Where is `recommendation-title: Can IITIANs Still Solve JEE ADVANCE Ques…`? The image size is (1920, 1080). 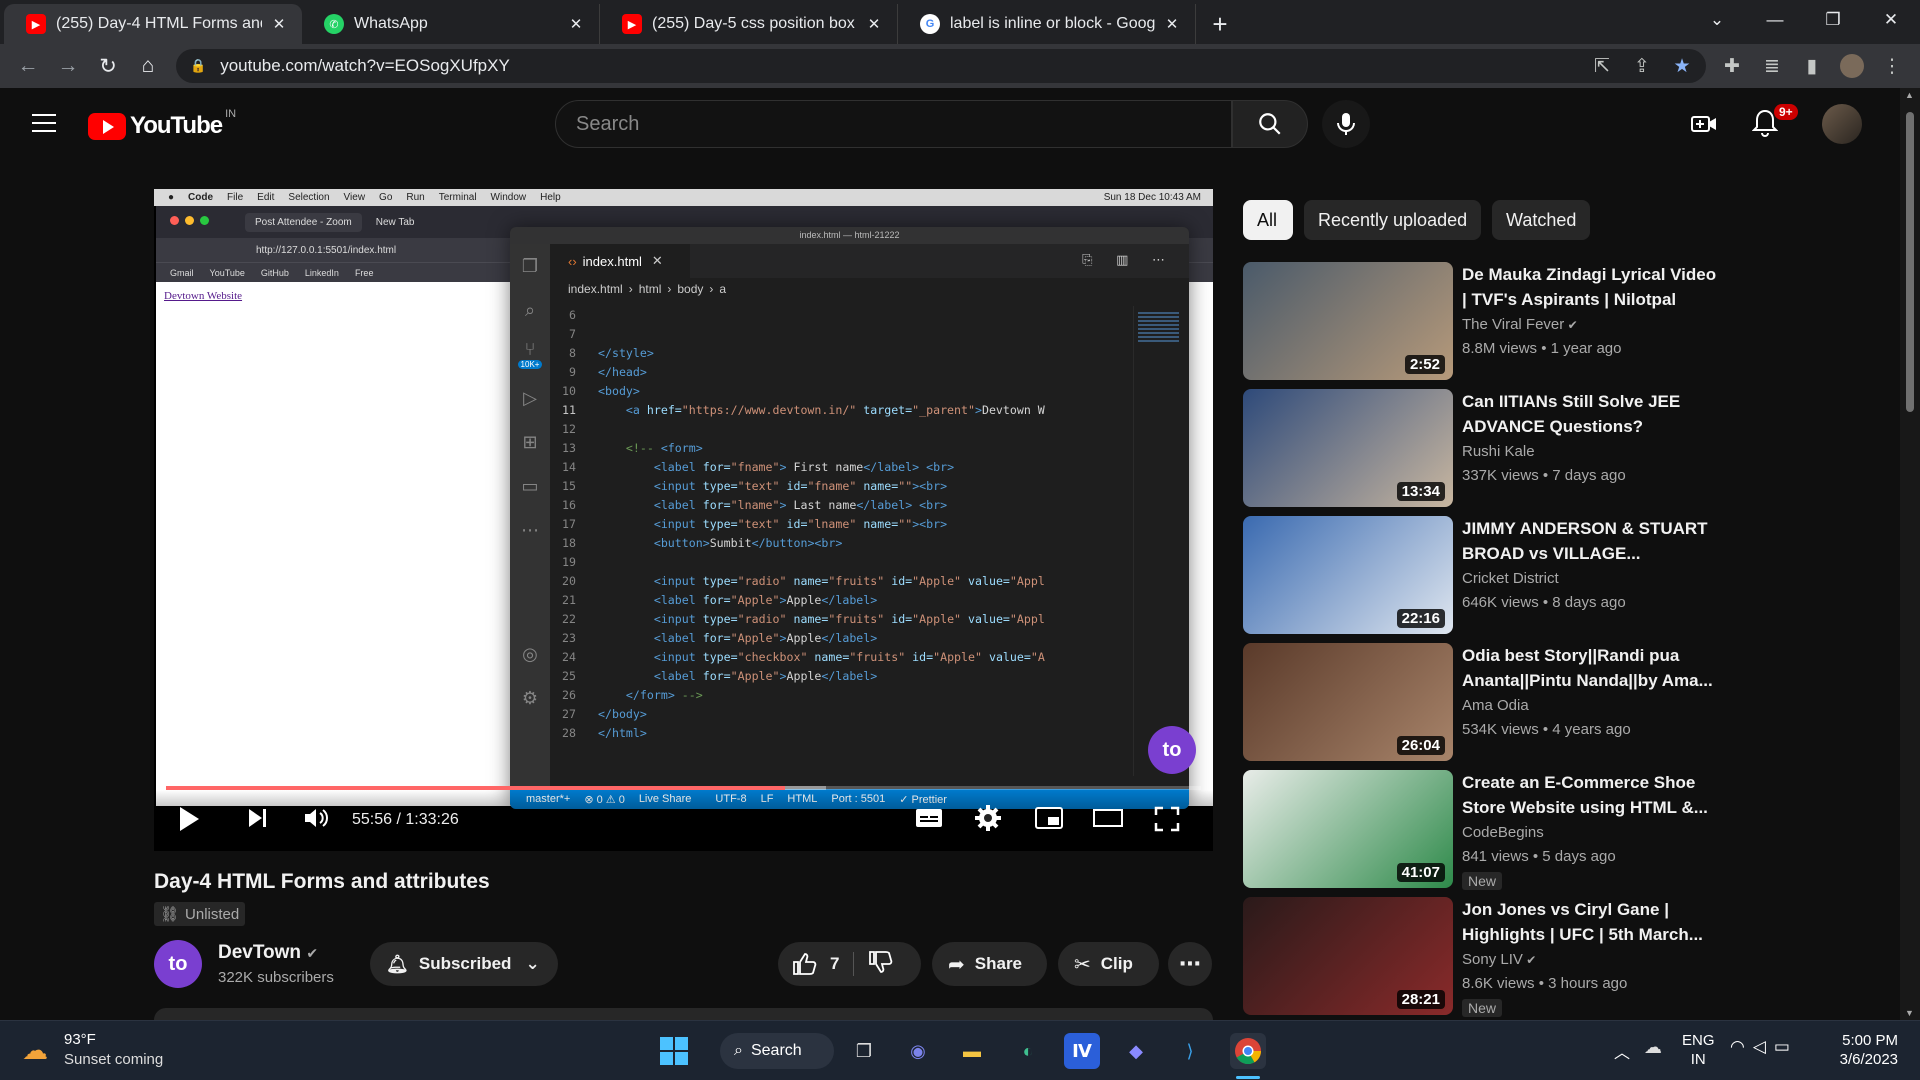 recommendation-title: Can IITIANs Still Solve JEE ADVANCE Ques… is located at coordinates (1589, 414).